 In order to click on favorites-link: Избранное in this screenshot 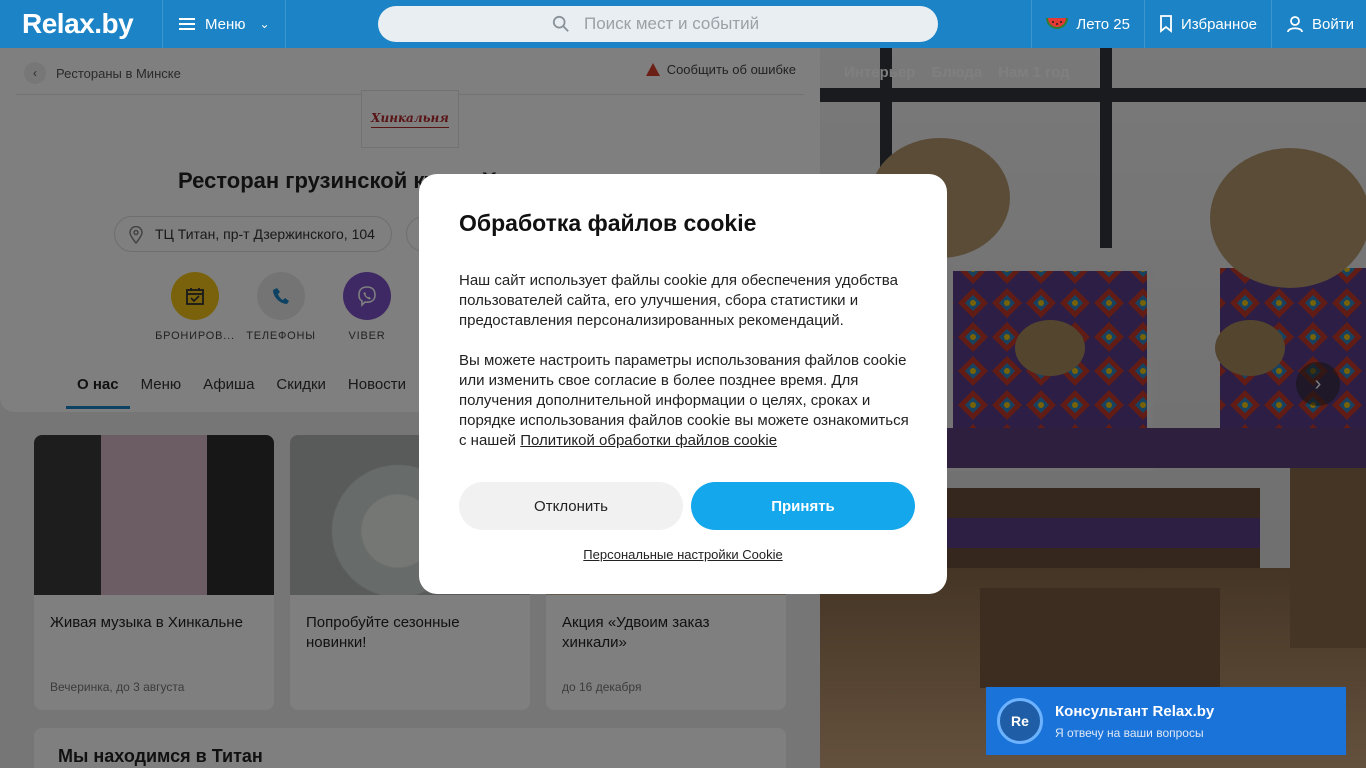, I will do `click(1207, 24)`.